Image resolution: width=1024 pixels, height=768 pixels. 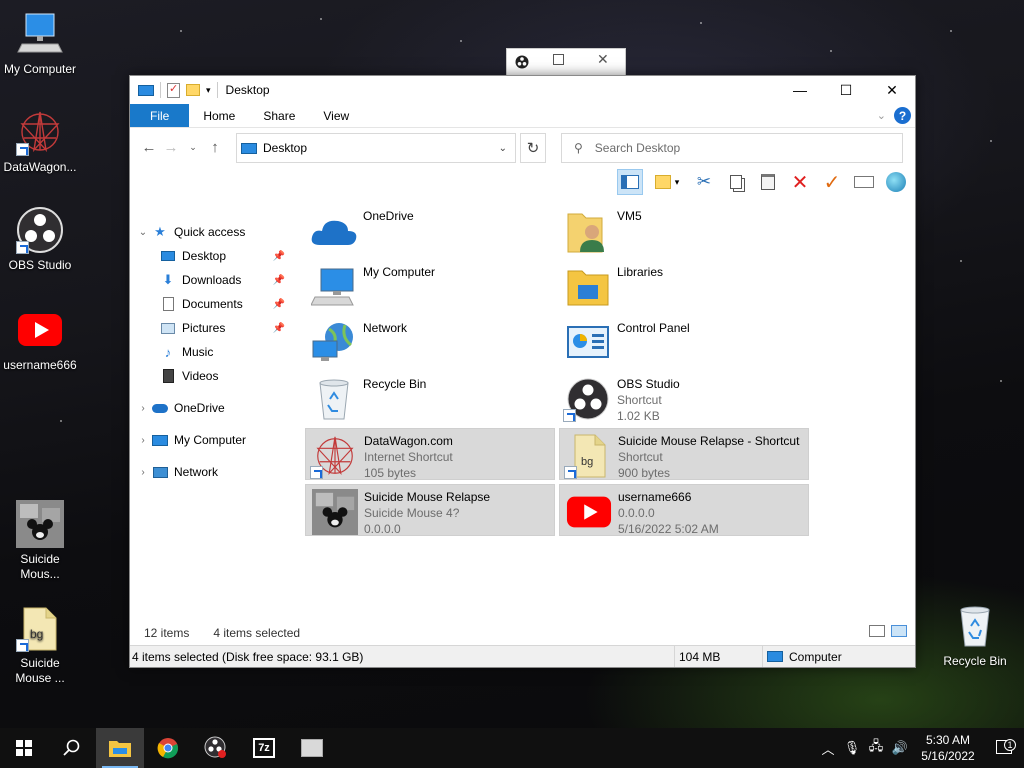 What do you see at coordinates (684, 510) in the screenshot?
I see `list-item-username666: username666 0.0.0.0 5/16/2022 5:02 AM` at bounding box center [684, 510].